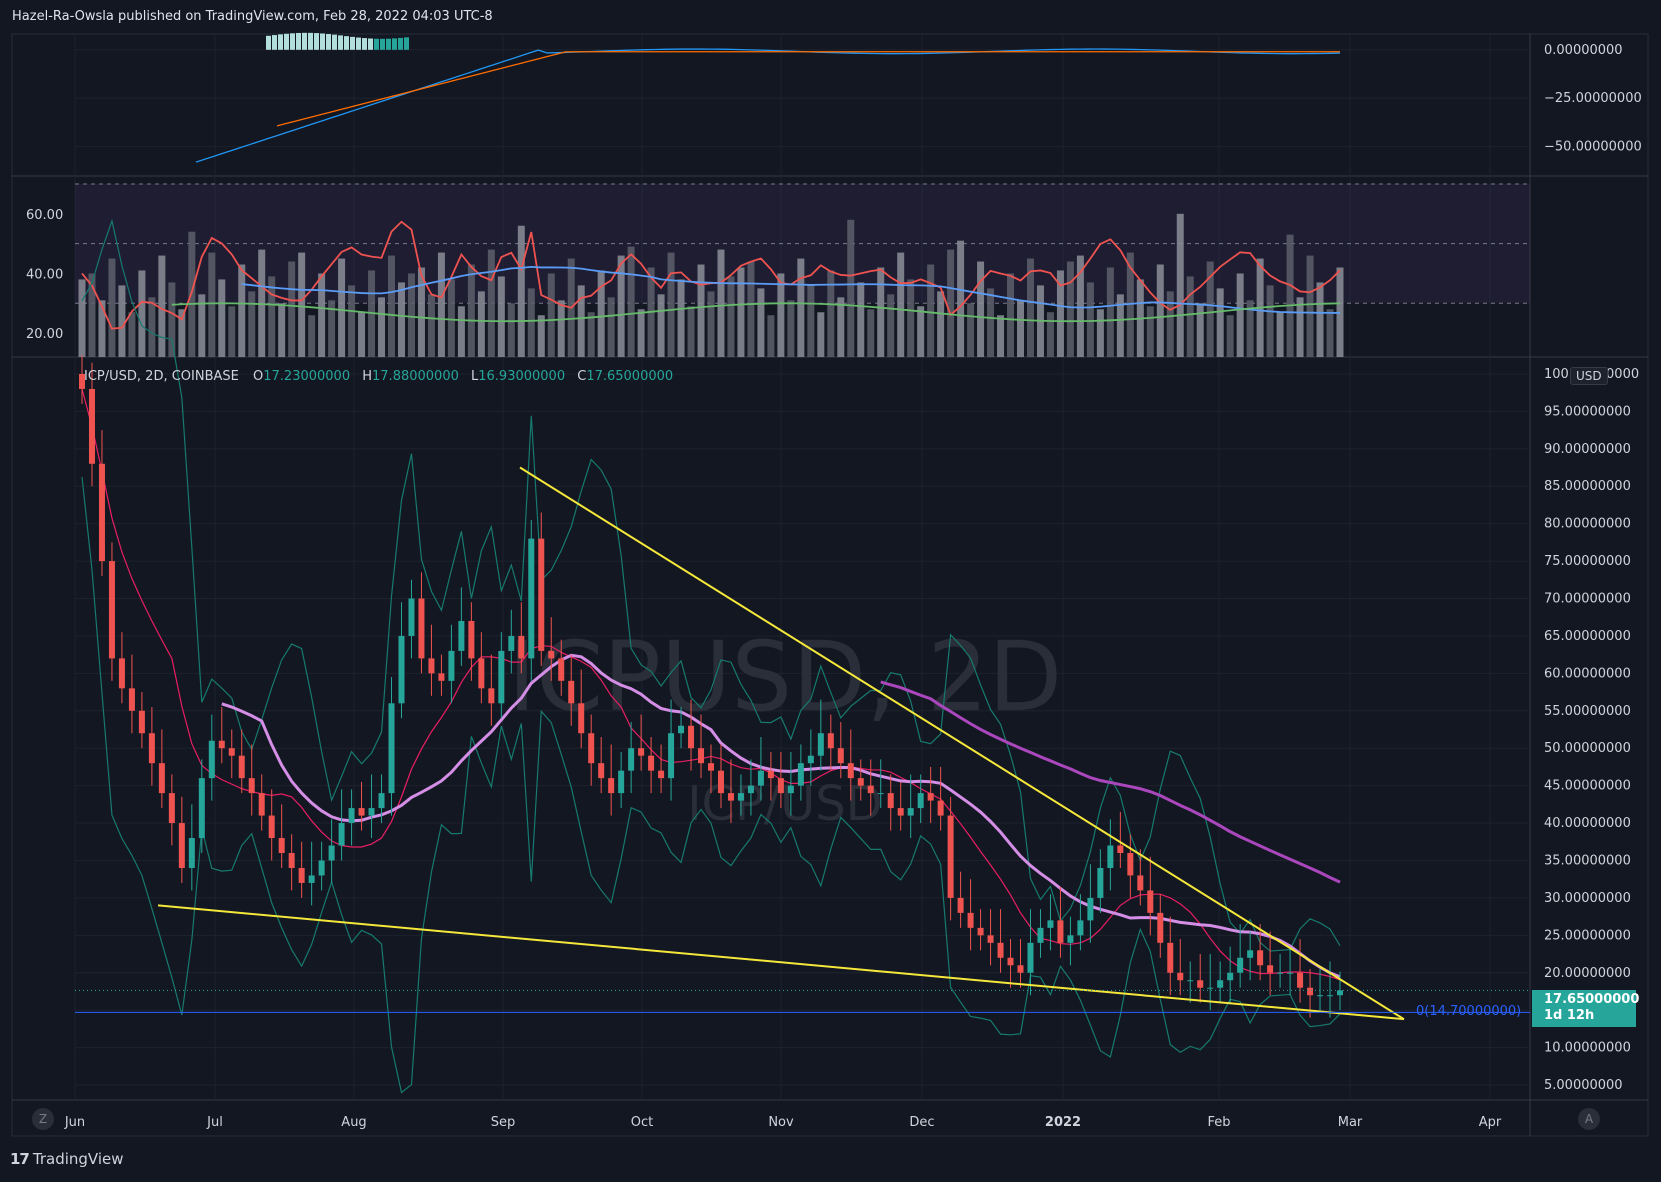  What do you see at coordinates (353, 1122) in the screenshot?
I see `time-tick-label: Aug` at bounding box center [353, 1122].